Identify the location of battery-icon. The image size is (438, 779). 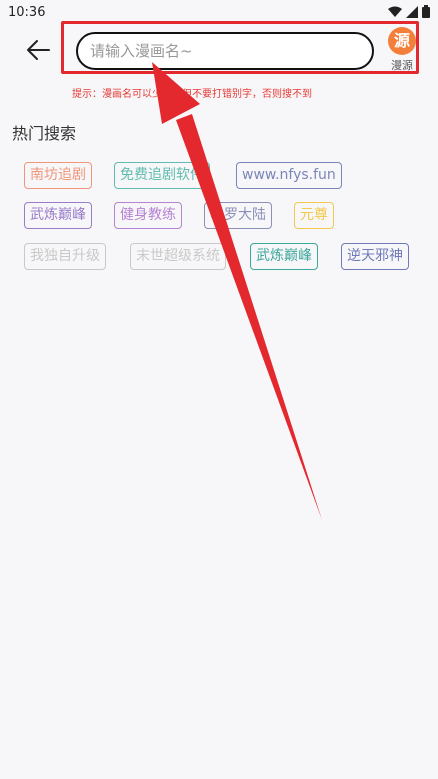
(426, 11).